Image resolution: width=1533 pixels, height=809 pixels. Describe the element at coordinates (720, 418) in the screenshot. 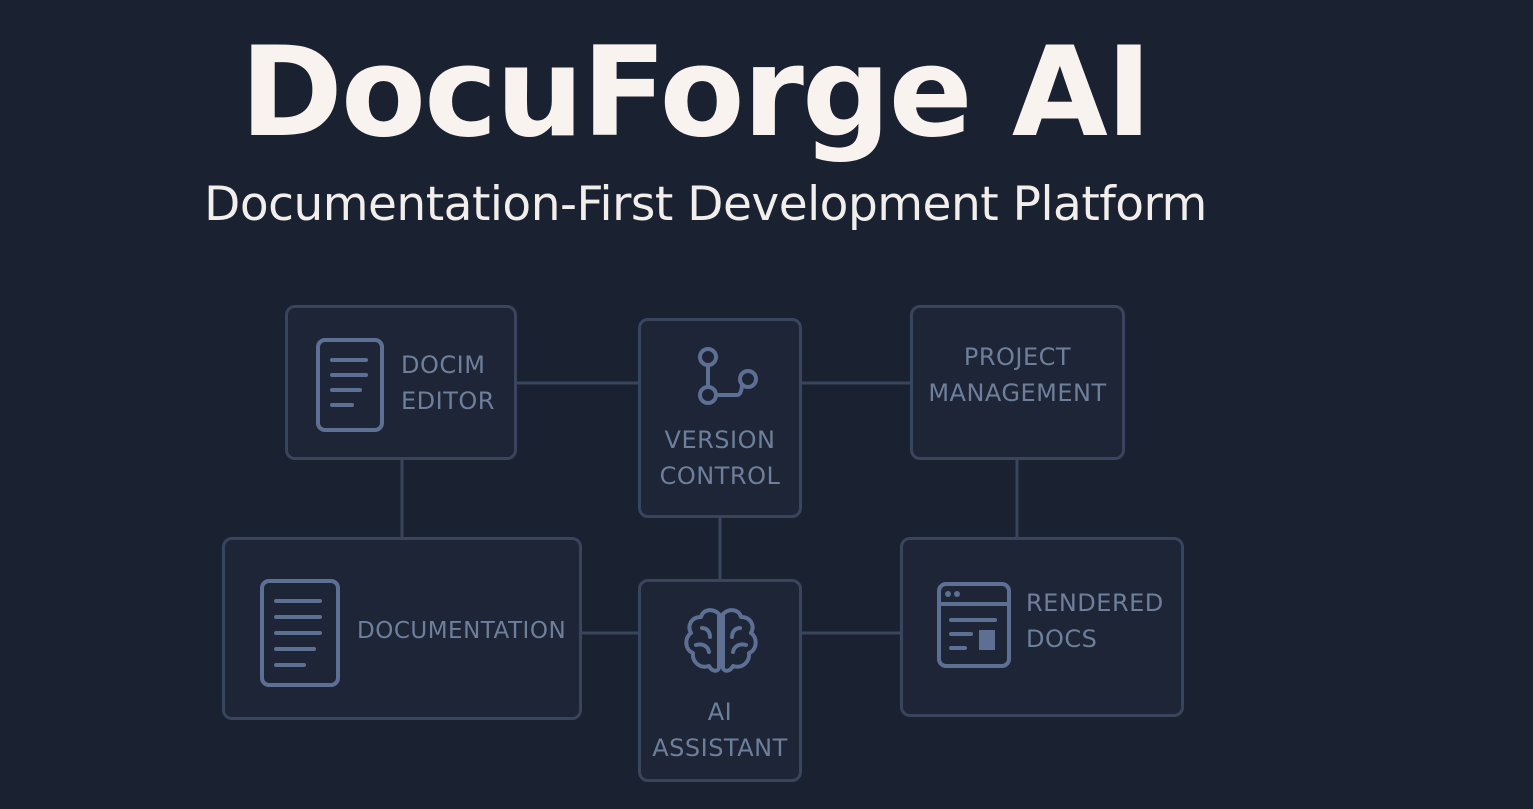

I see `node-version-control: VERSION CONTROL` at that location.